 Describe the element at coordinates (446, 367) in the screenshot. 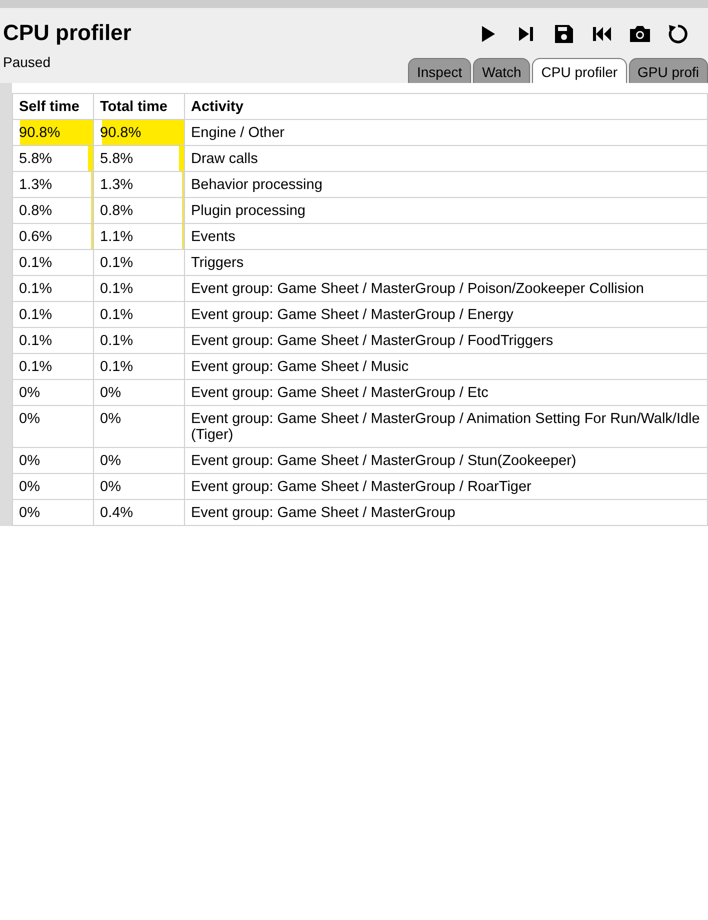

I see `activity-cell: Event group: Game Sheet / Music` at that location.